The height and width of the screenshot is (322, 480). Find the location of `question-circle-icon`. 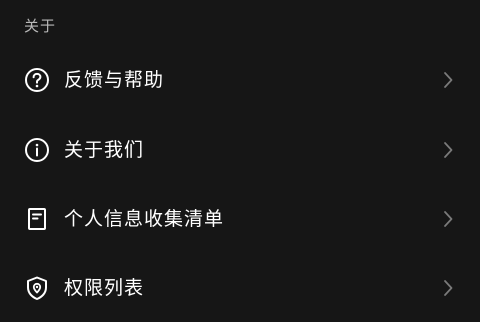

question-circle-icon is located at coordinates (37, 80).